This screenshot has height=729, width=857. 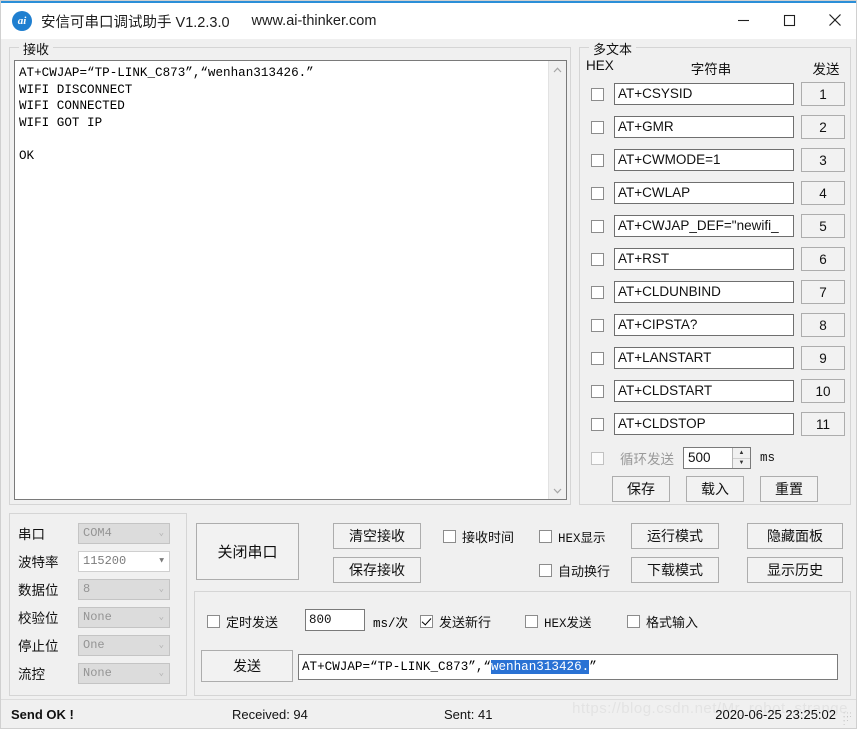 What do you see at coordinates (704, 259) in the screenshot?
I see `multitext-command-input: AT+RST` at bounding box center [704, 259].